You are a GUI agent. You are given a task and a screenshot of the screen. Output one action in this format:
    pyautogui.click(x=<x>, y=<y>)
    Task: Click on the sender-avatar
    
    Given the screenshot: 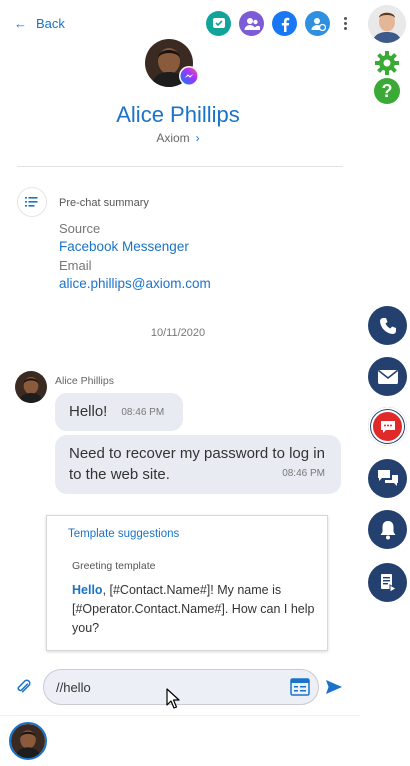 What is the action you would take?
    pyautogui.click(x=31, y=387)
    